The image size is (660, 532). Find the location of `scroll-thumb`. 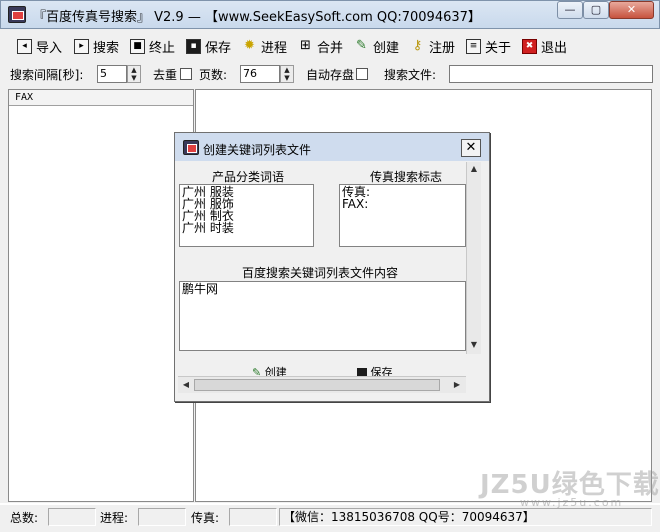

scroll-thumb is located at coordinates (317, 385).